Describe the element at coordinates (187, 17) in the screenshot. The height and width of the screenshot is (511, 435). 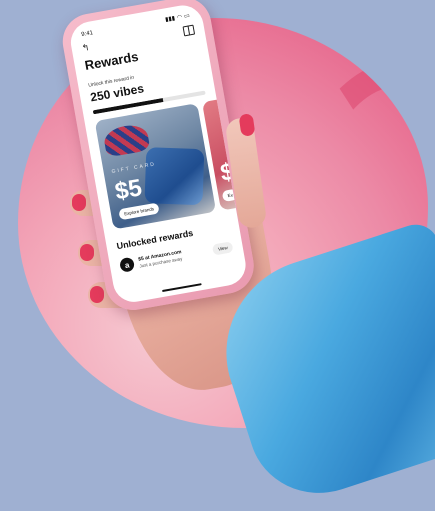
I see `battery-icon: ▭` at that location.